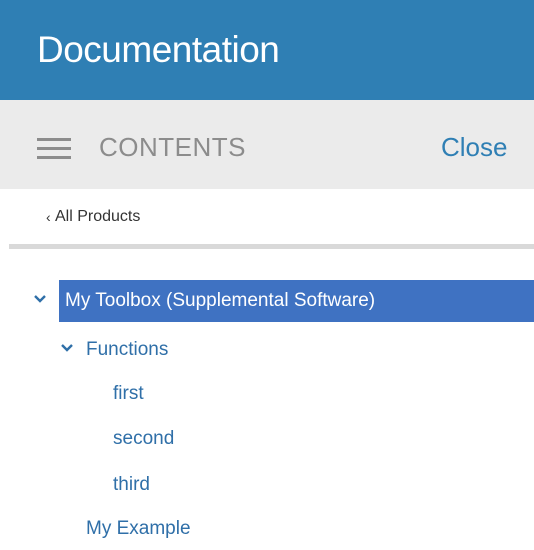  I want to click on tree-item-label: third, so click(131, 484).